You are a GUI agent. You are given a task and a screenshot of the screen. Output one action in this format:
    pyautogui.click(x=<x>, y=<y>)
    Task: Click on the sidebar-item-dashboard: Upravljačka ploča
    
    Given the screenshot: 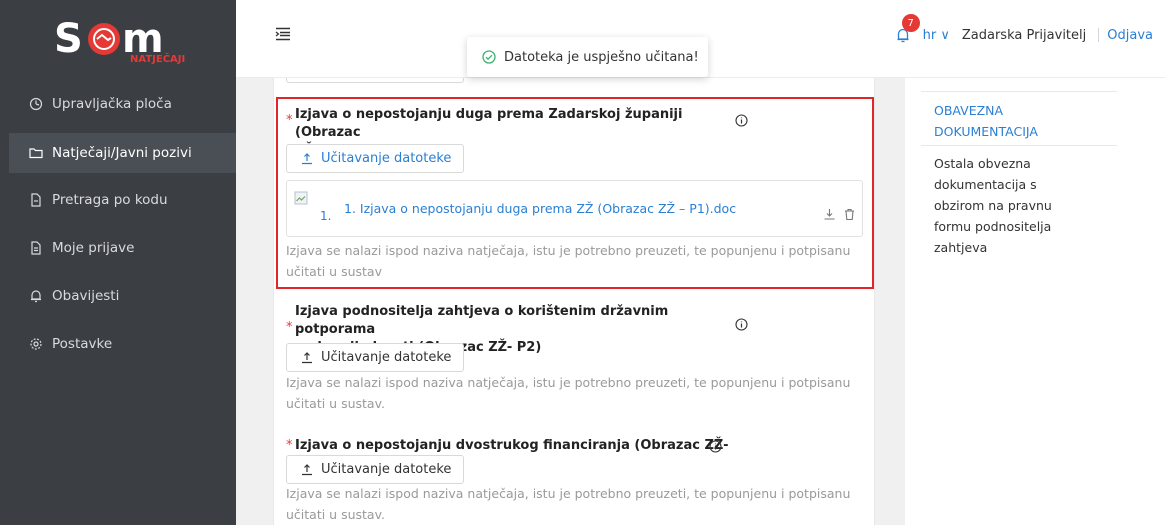 What is the action you would take?
    pyautogui.click(x=118, y=104)
    